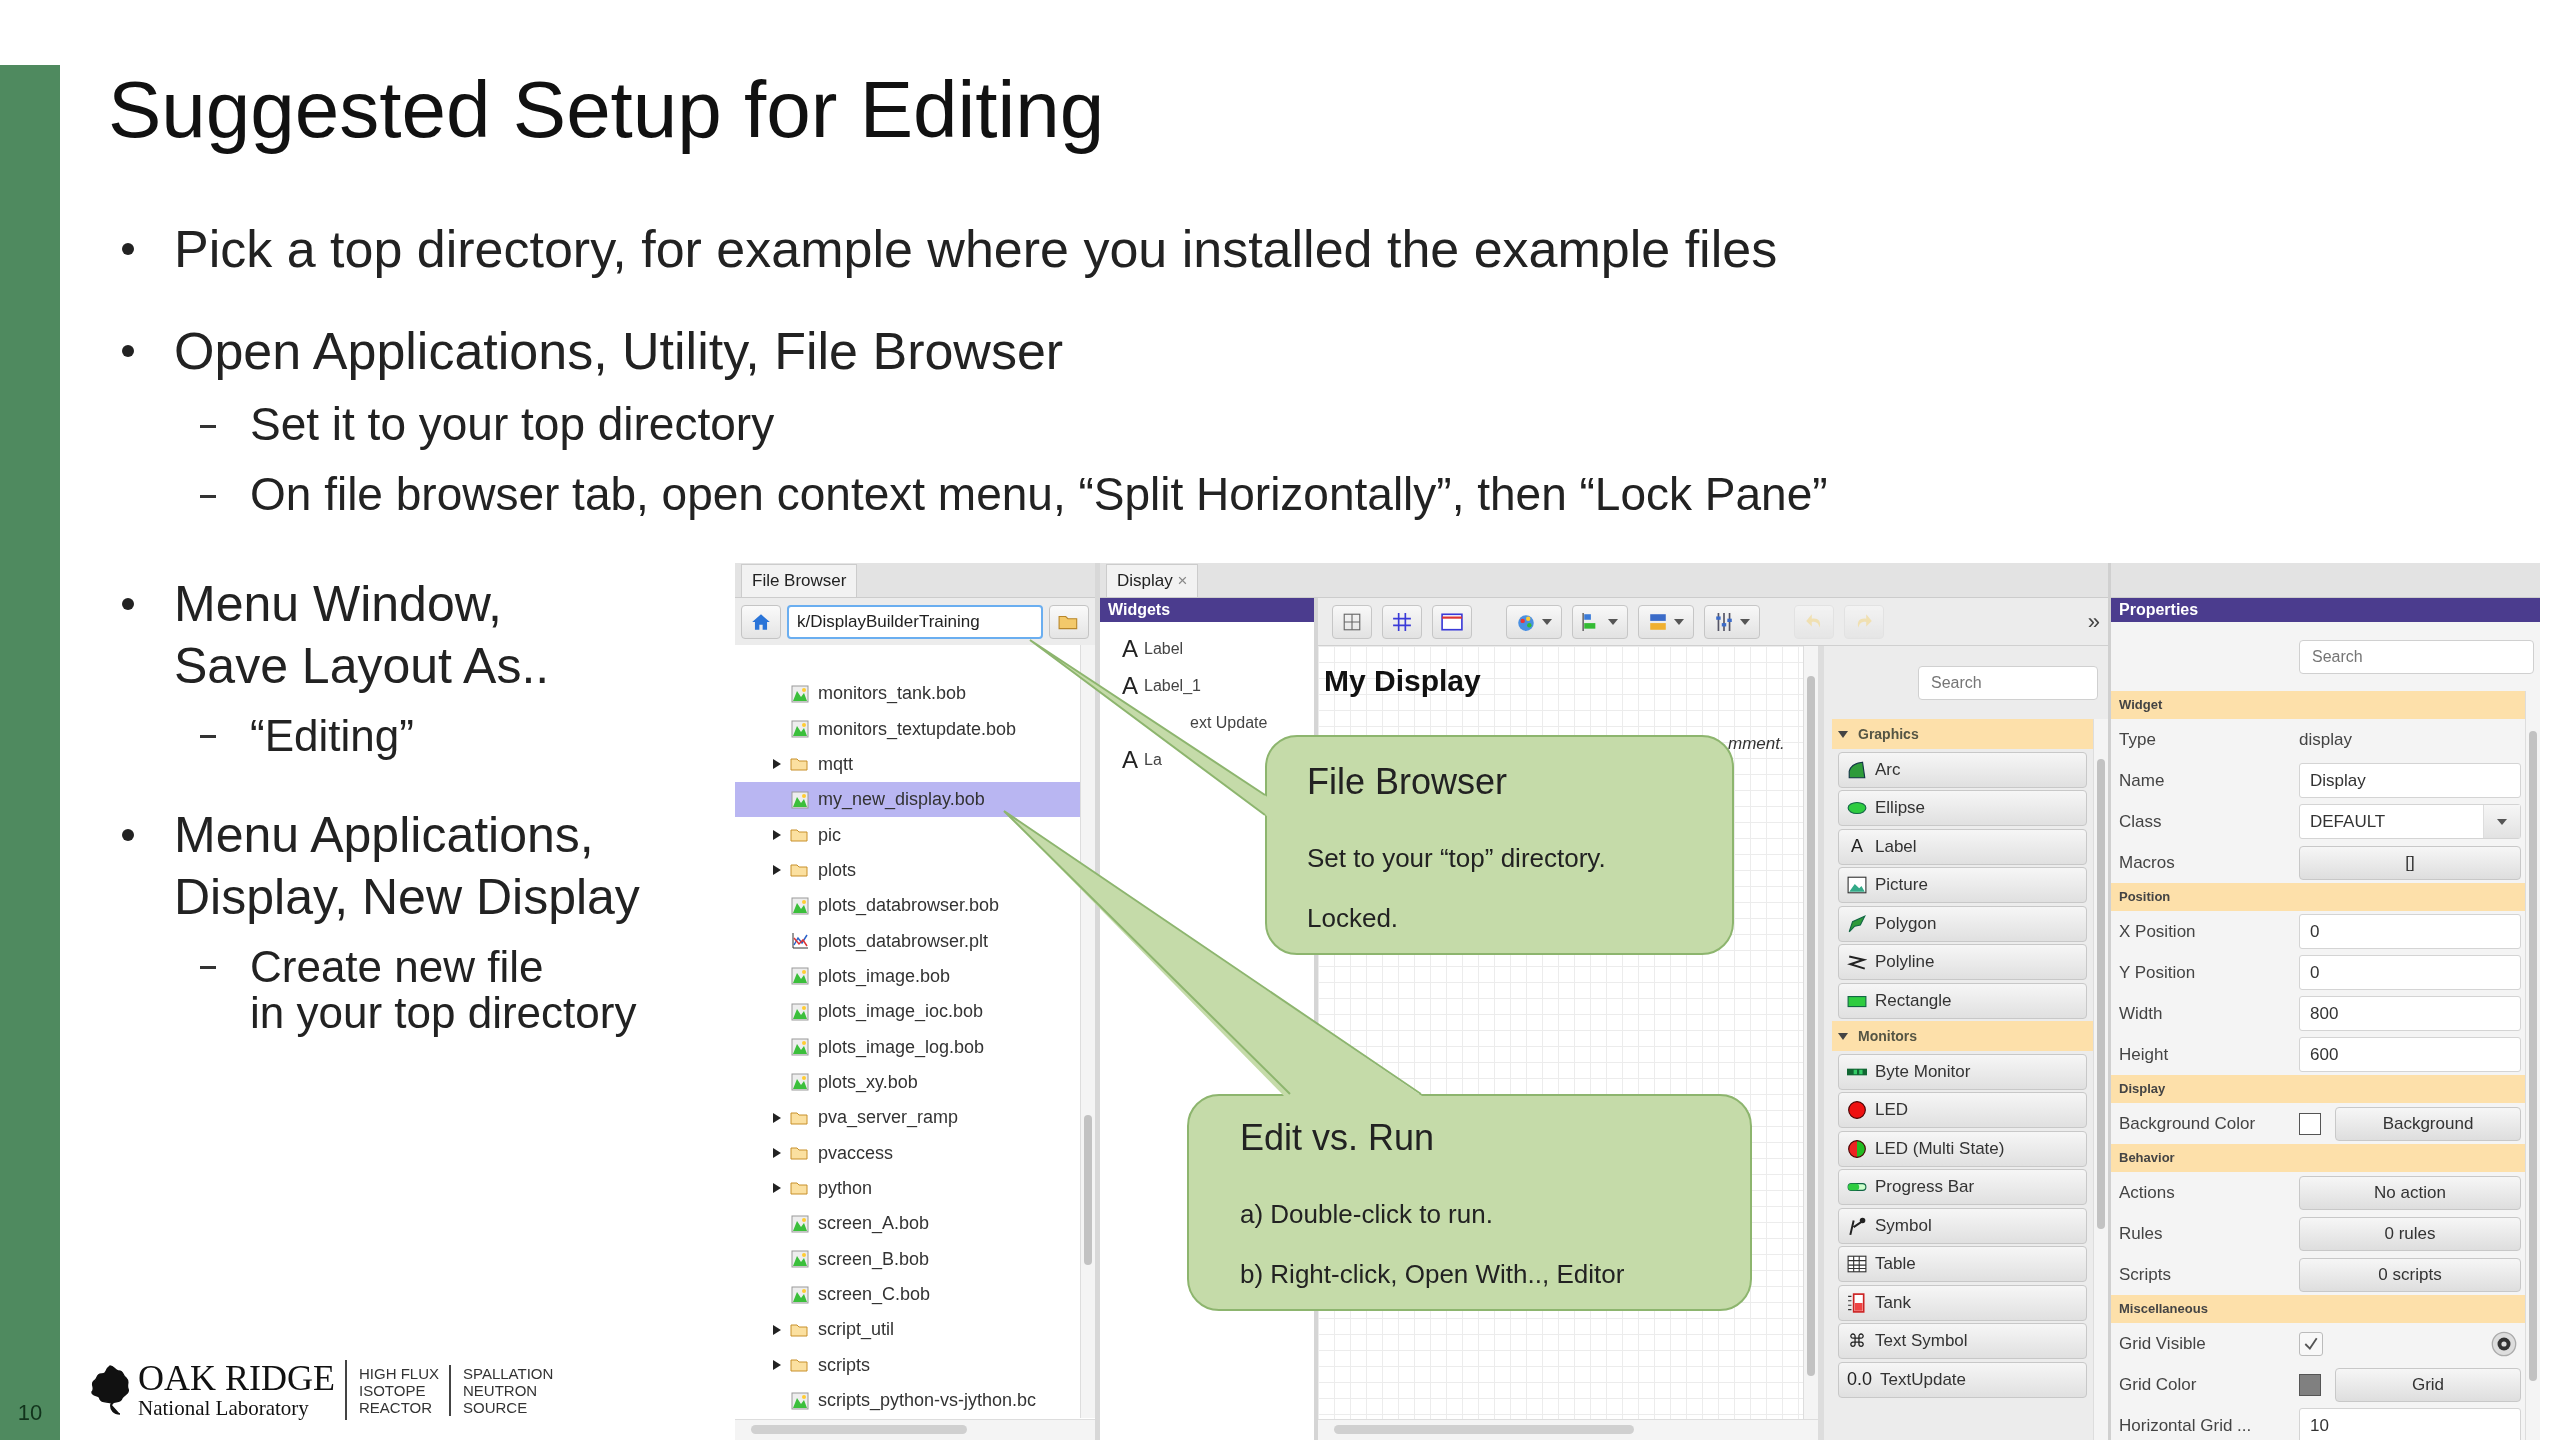 The width and height of the screenshot is (2560, 1440). I want to click on text-field: 10, so click(2410, 1424).